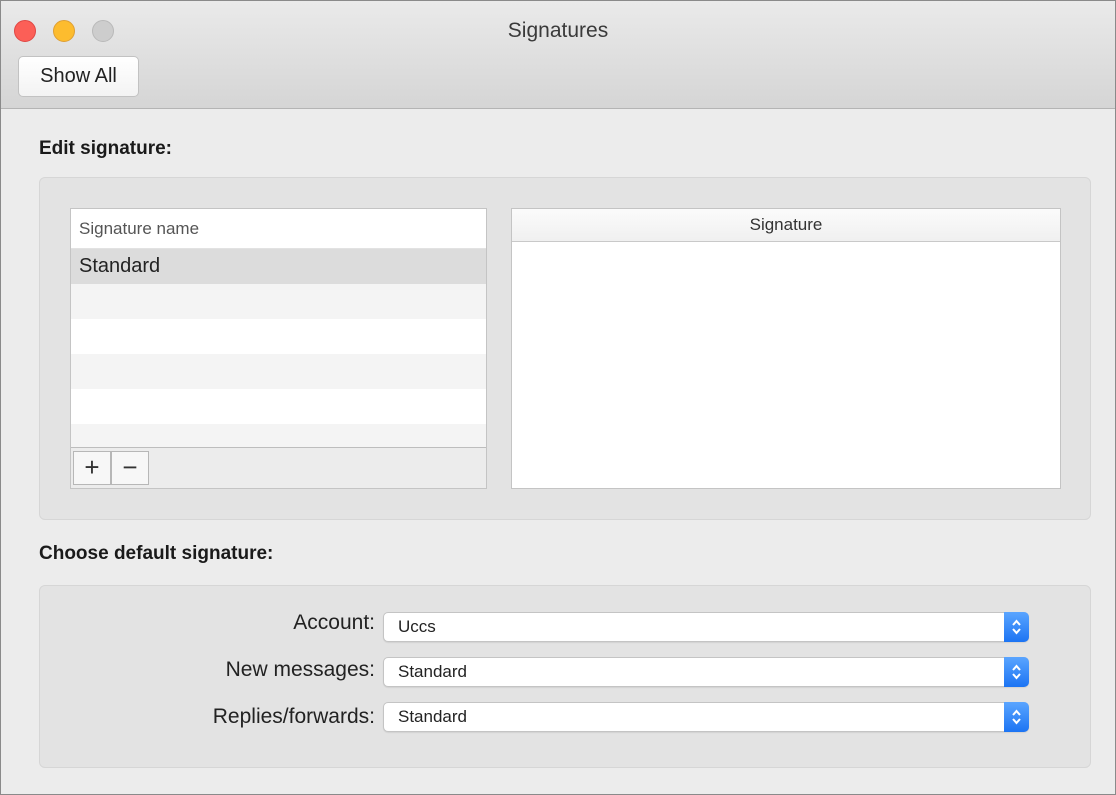  What do you see at coordinates (432, 671) in the screenshot?
I see `new-messages-value: Standard` at bounding box center [432, 671].